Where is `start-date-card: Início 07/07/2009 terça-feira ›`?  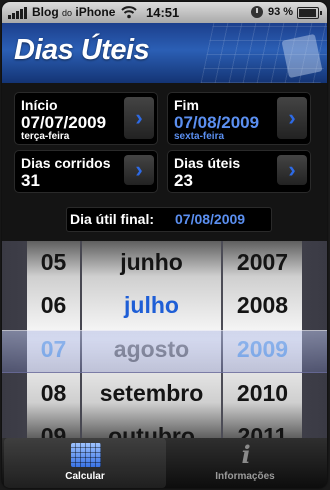 start-date-card: Início 07/07/2009 terça-feira › is located at coordinates (86, 118).